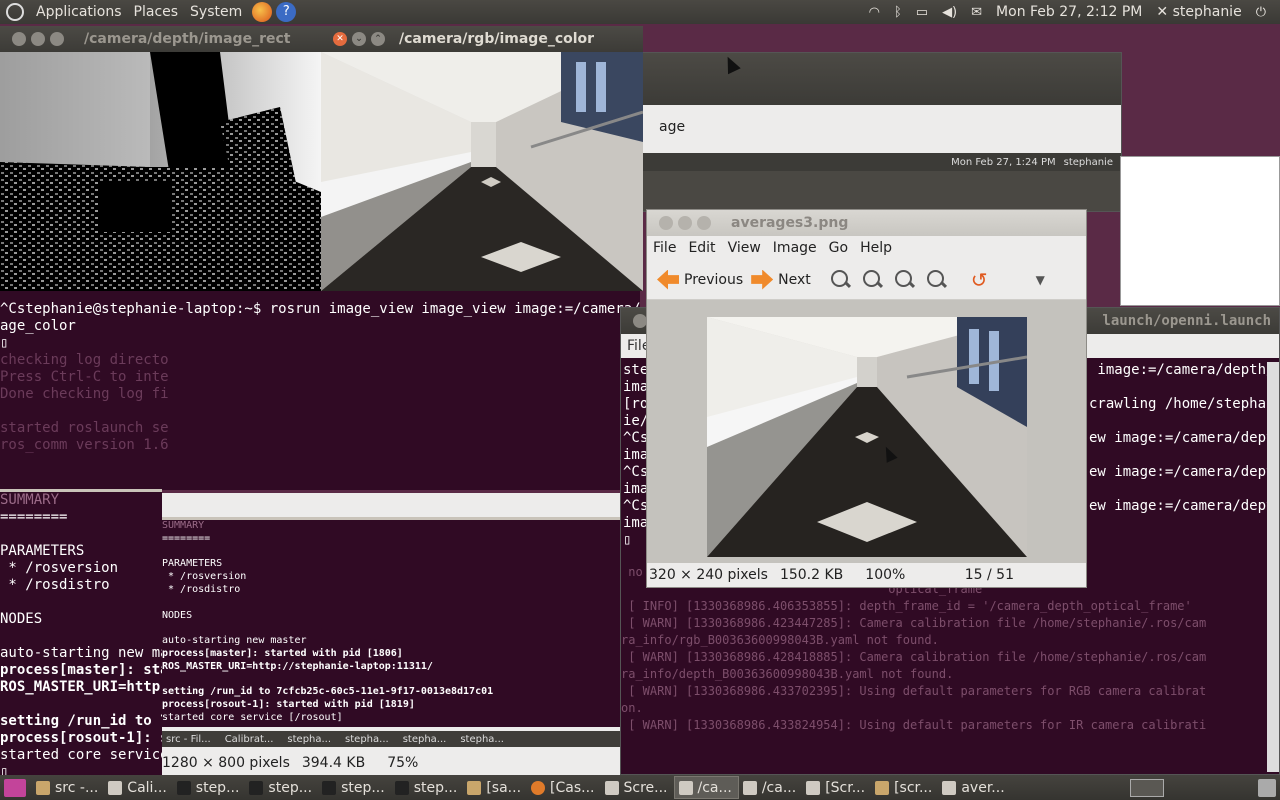 The image size is (1280, 800). Describe the element at coordinates (873, 280) in the screenshot. I see `zoom-out-icon` at that location.